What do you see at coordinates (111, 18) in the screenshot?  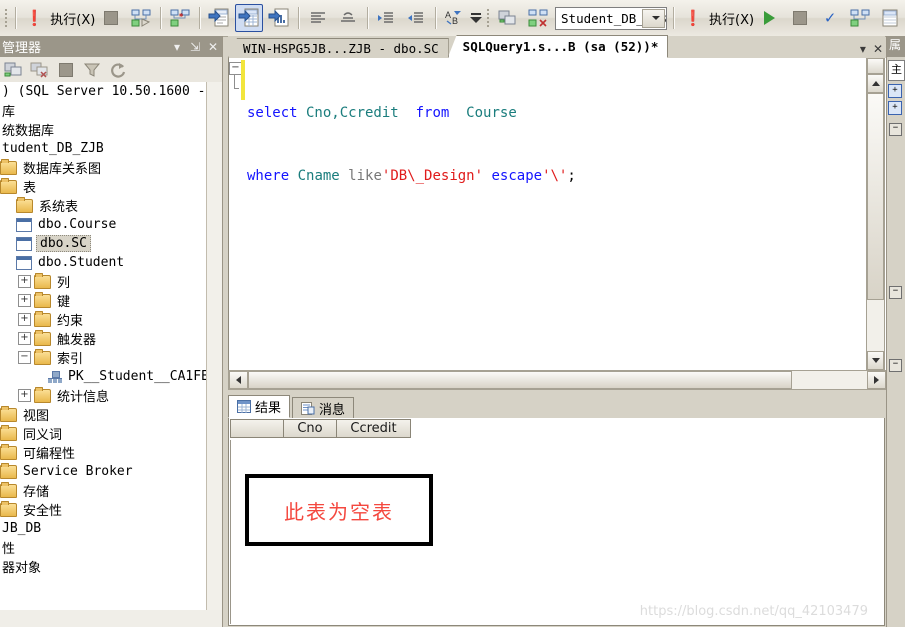 I see `stop-button` at bounding box center [111, 18].